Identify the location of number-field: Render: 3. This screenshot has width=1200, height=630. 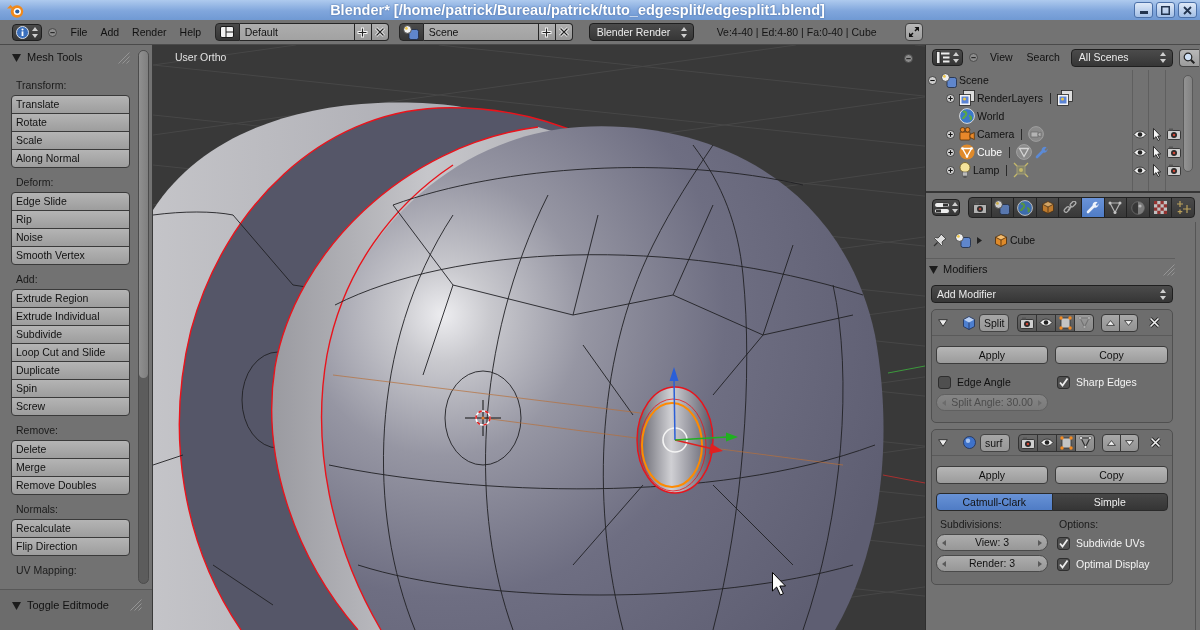
(992, 563).